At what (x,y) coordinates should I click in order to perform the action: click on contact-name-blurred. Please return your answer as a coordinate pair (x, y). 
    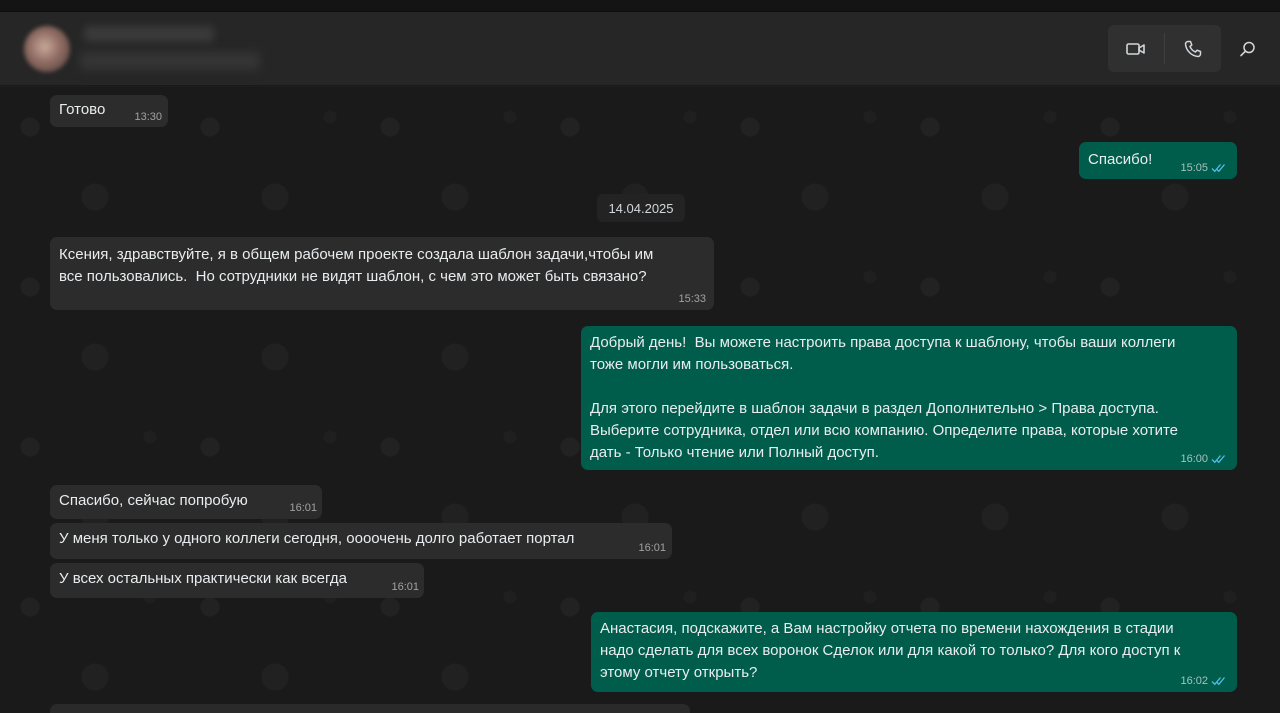
    Looking at the image, I should click on (149, 34).